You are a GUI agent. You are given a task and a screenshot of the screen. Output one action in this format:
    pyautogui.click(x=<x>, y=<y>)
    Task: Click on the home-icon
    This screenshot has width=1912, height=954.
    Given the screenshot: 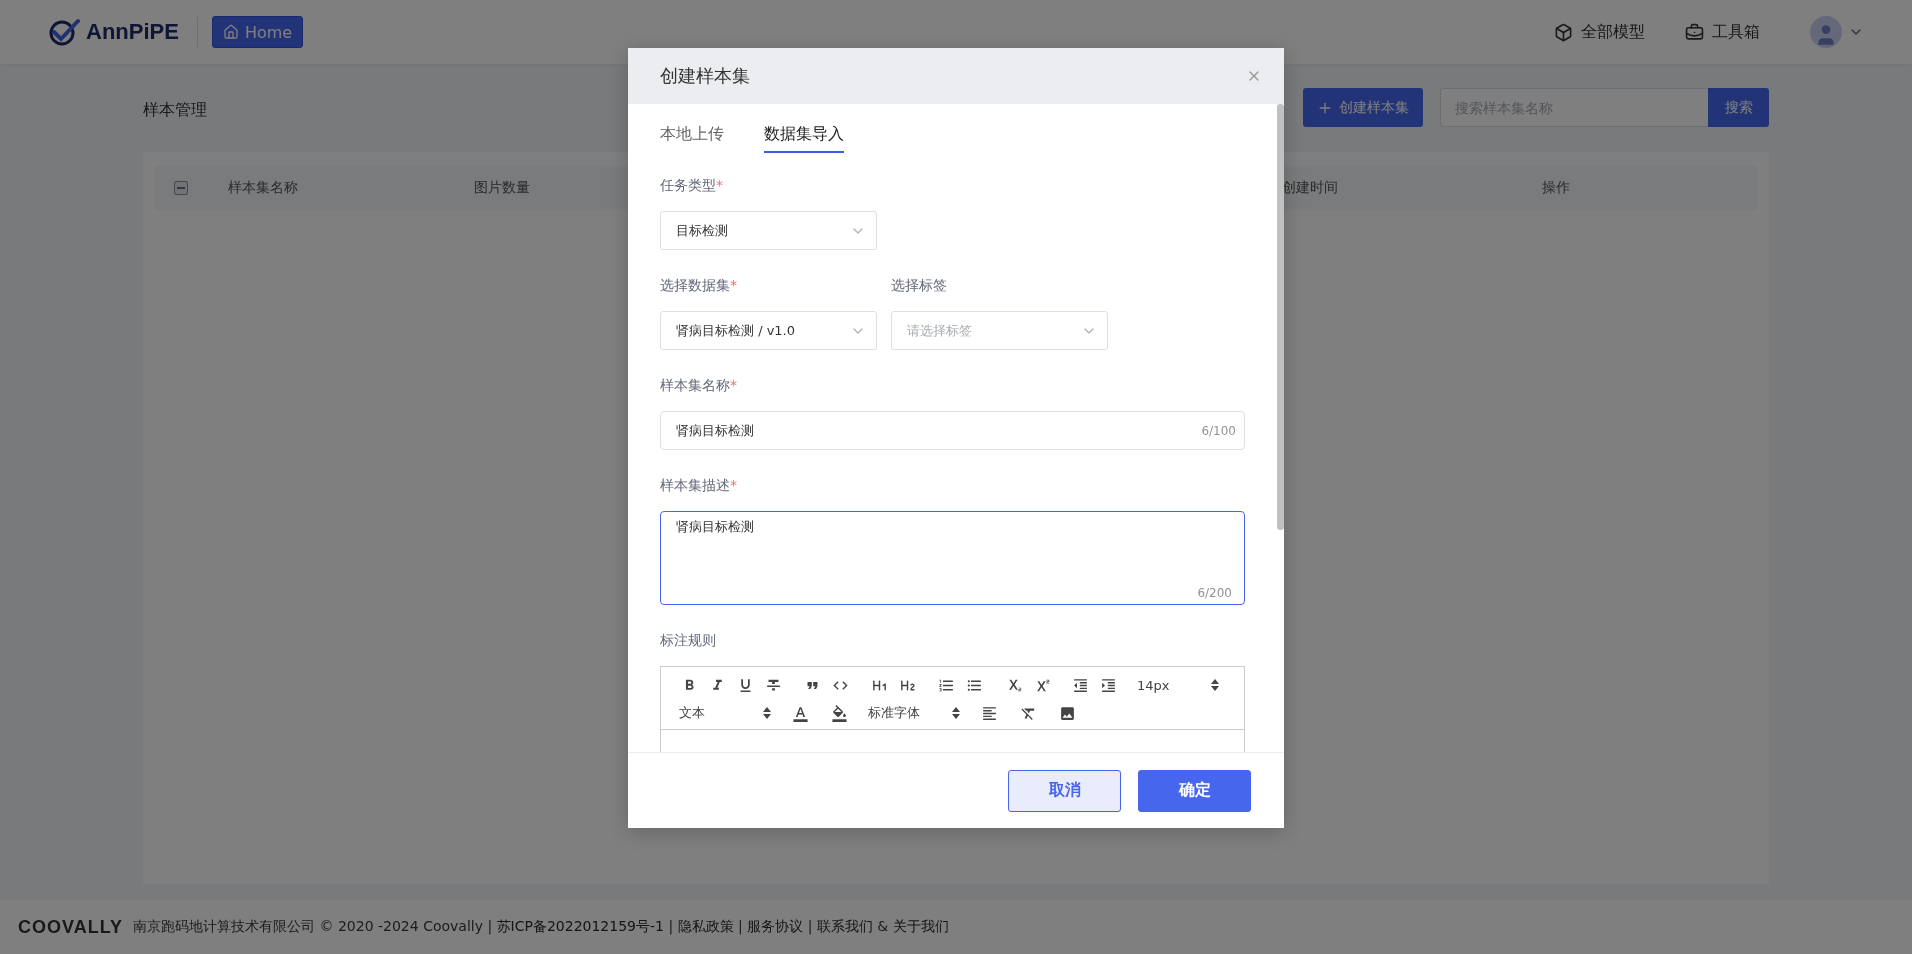 What is the action you would take?
    pyautogui.click(x=230, y=32)
    